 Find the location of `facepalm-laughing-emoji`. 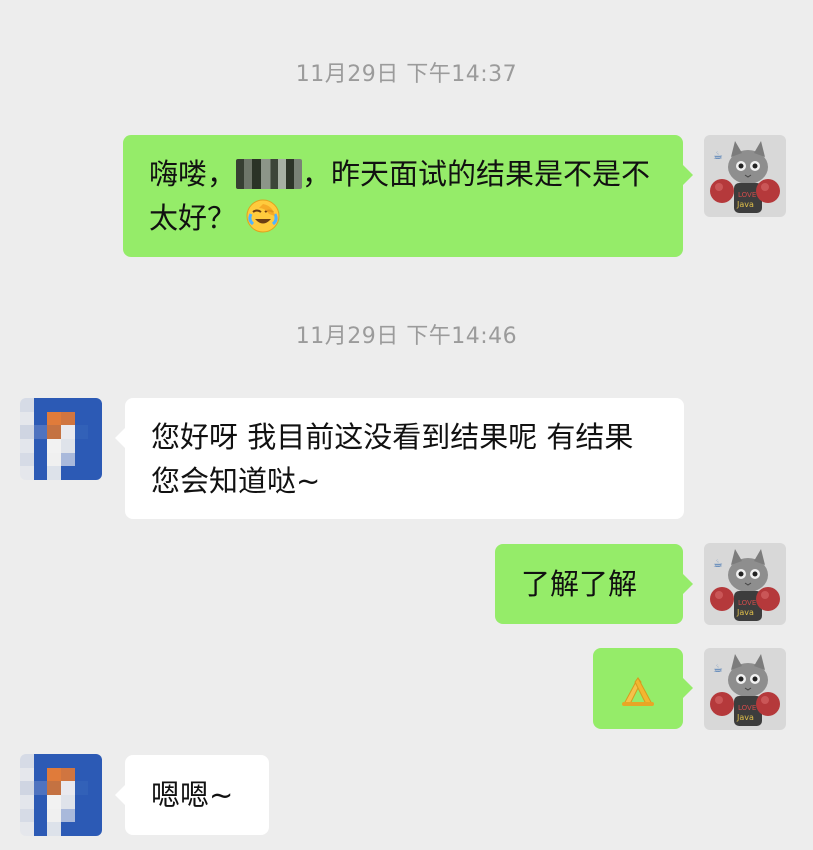

facepalm-laughing-emoji is located at coordinates (263, 216).